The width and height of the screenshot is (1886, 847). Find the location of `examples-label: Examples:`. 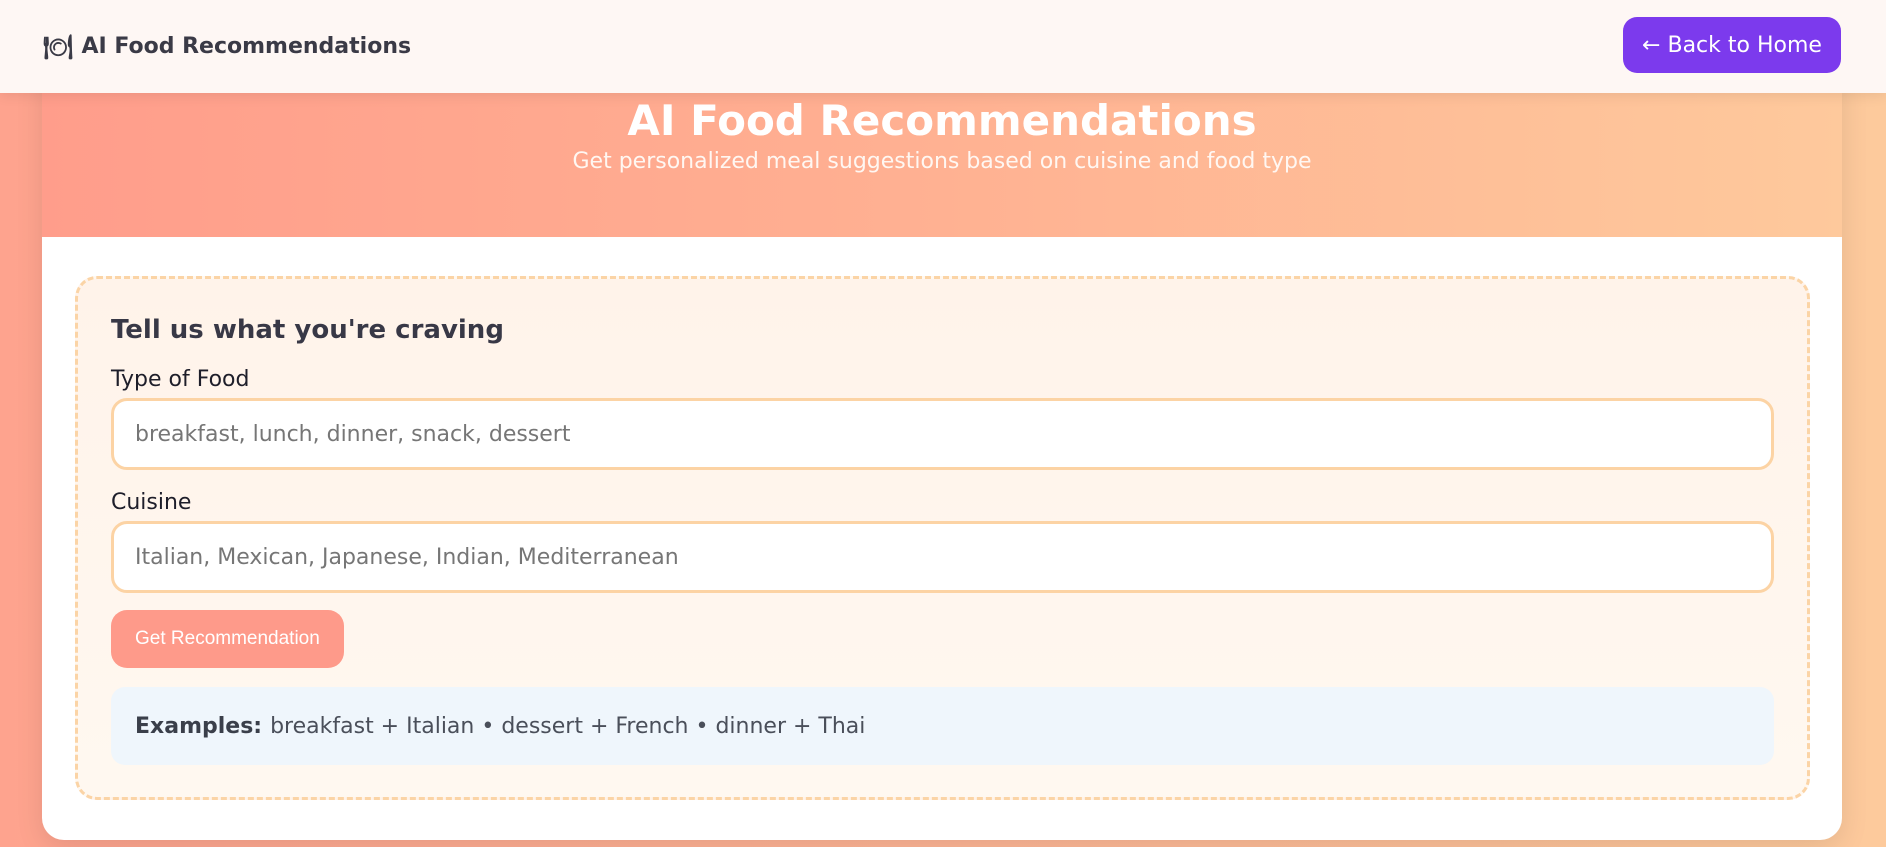

examples-label: Examples: is located at coordinates (199, 726).